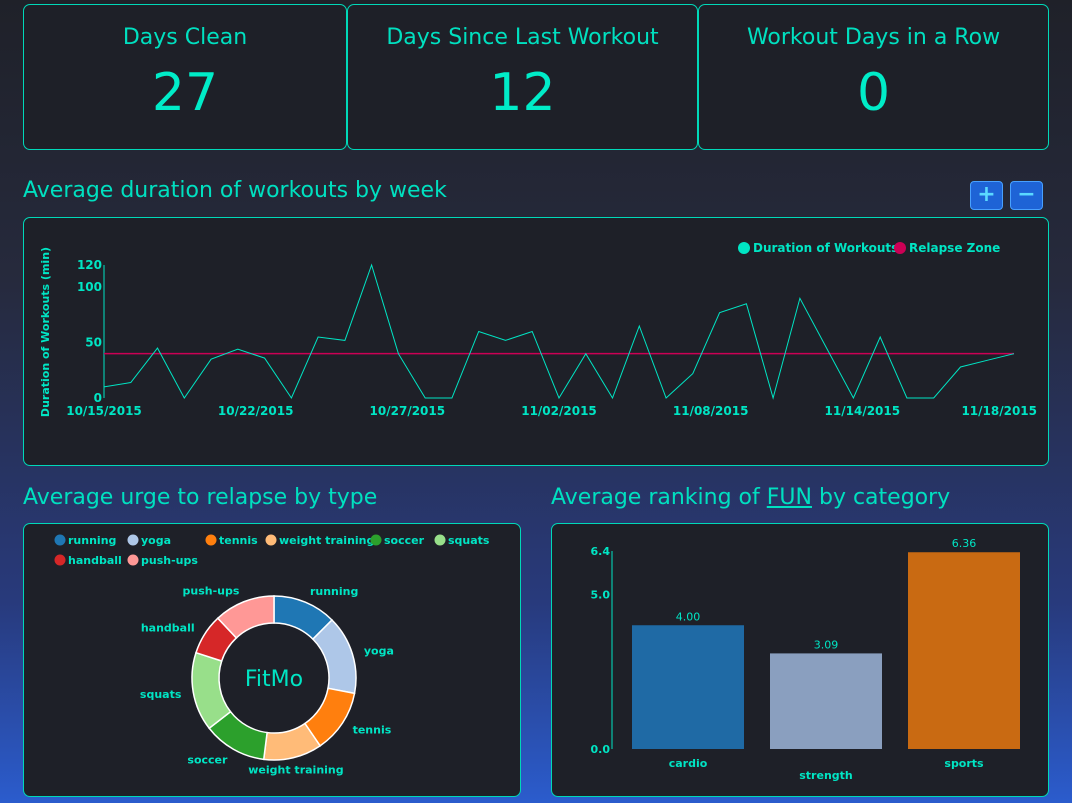 This screenshot has height=803, width=1072. I want to click on y-tick-label: 120, so click(89, 265).